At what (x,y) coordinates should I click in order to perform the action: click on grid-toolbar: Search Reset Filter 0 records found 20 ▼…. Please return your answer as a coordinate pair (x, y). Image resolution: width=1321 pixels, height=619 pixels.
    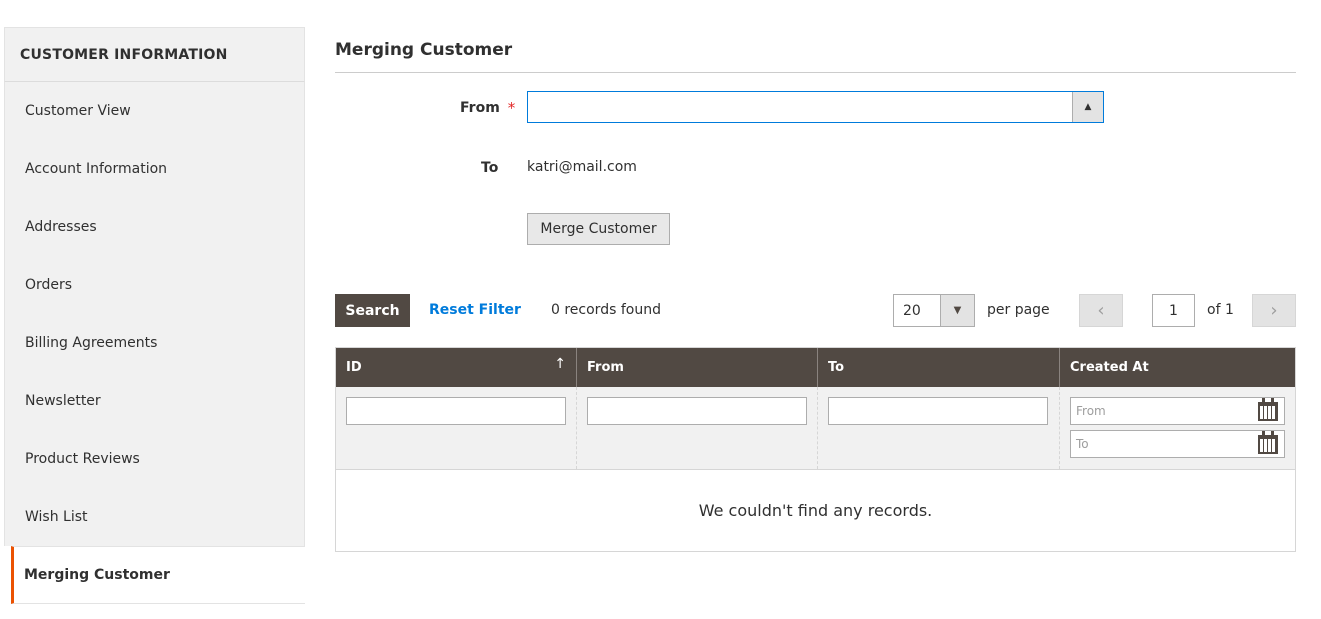
    Looking at the image, I should click on (815, 310).